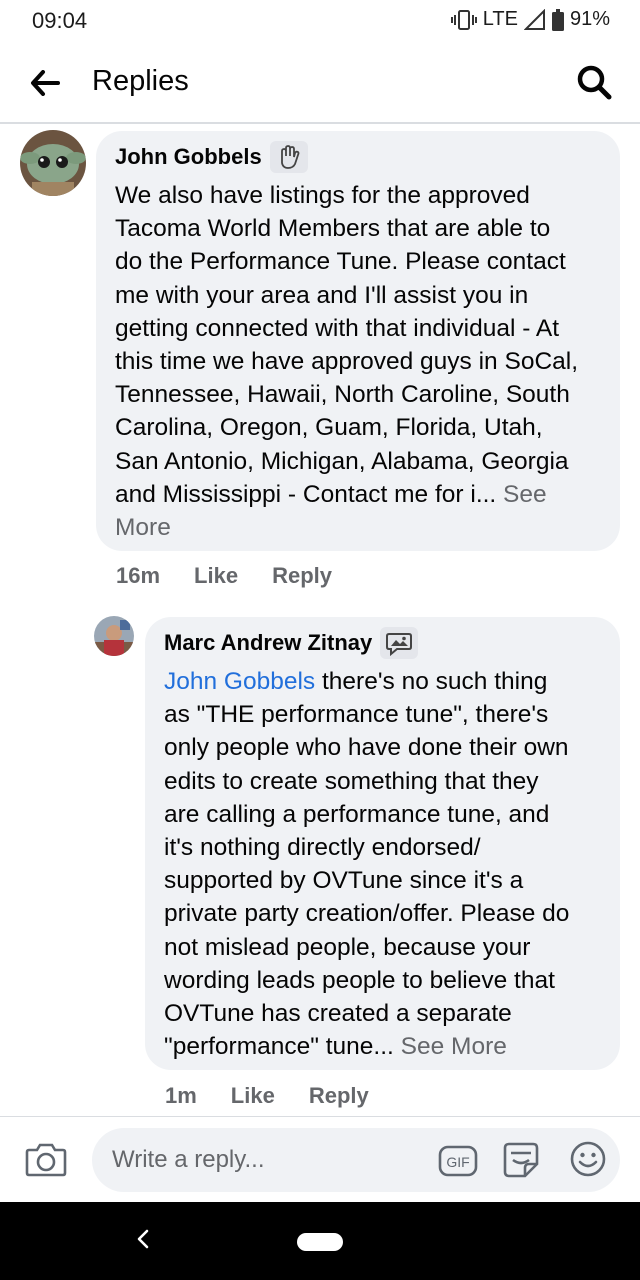 This screenshot has width=640, height=1280. I want to click on comment-time: 1m, so click(181, 1095).